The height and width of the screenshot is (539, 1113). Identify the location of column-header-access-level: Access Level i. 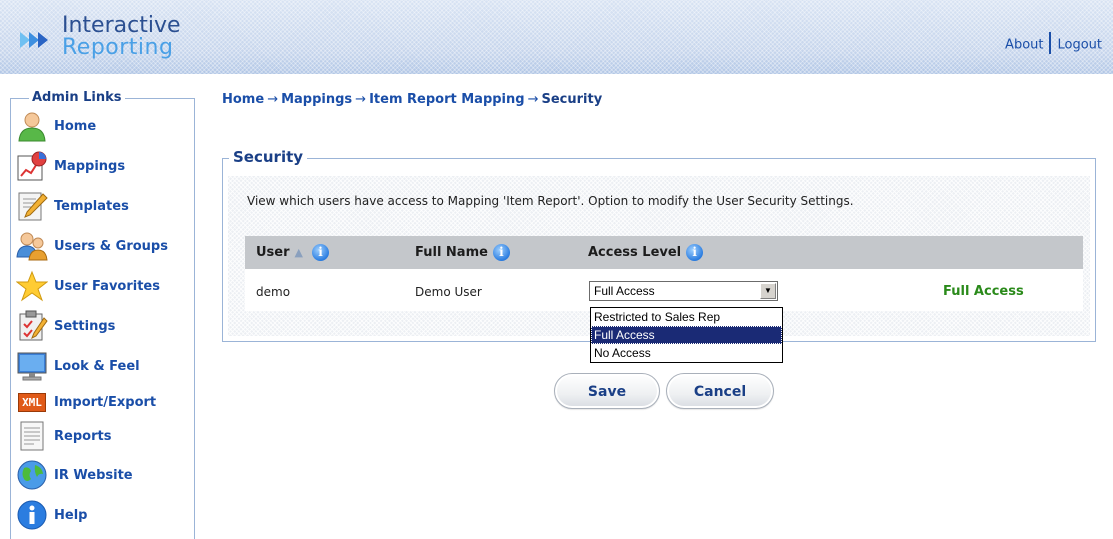
(646, 252).